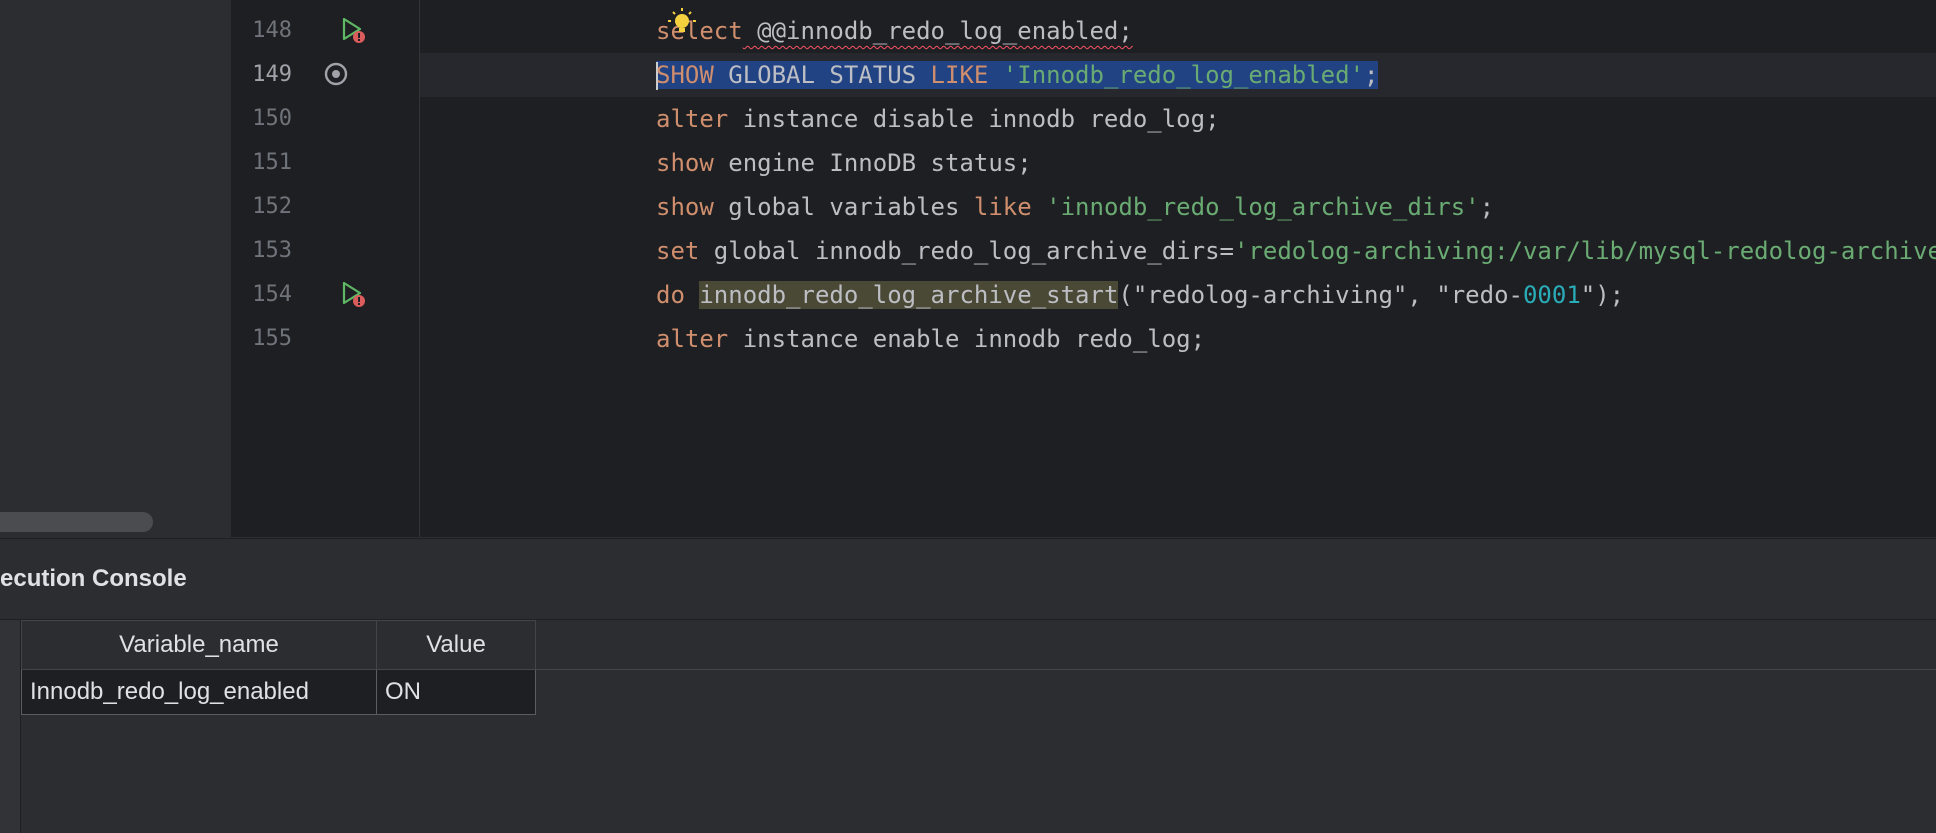 This screenshot has height=833, width=1936. What do you see at coordinates (1320, 295) in the screenshot?
I see `code-token: ("redolog-archiving", "redo-` at bounding box center [1320, 295].